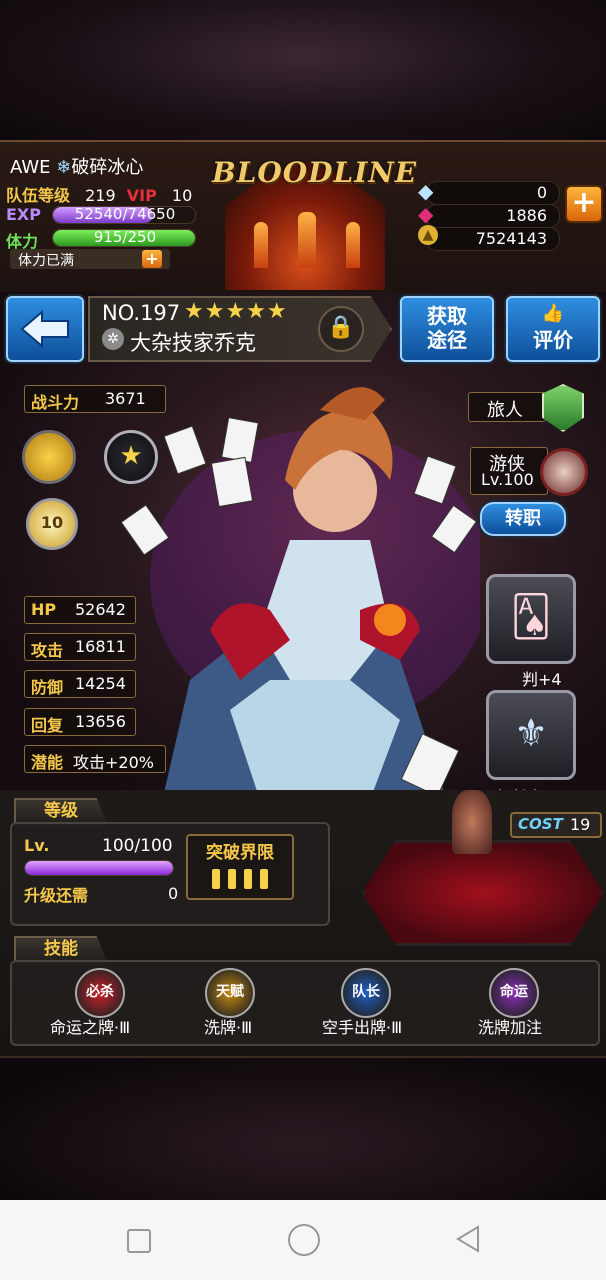  I want to click on skill-4-name: 洗牌加注, so click(510, 1027).